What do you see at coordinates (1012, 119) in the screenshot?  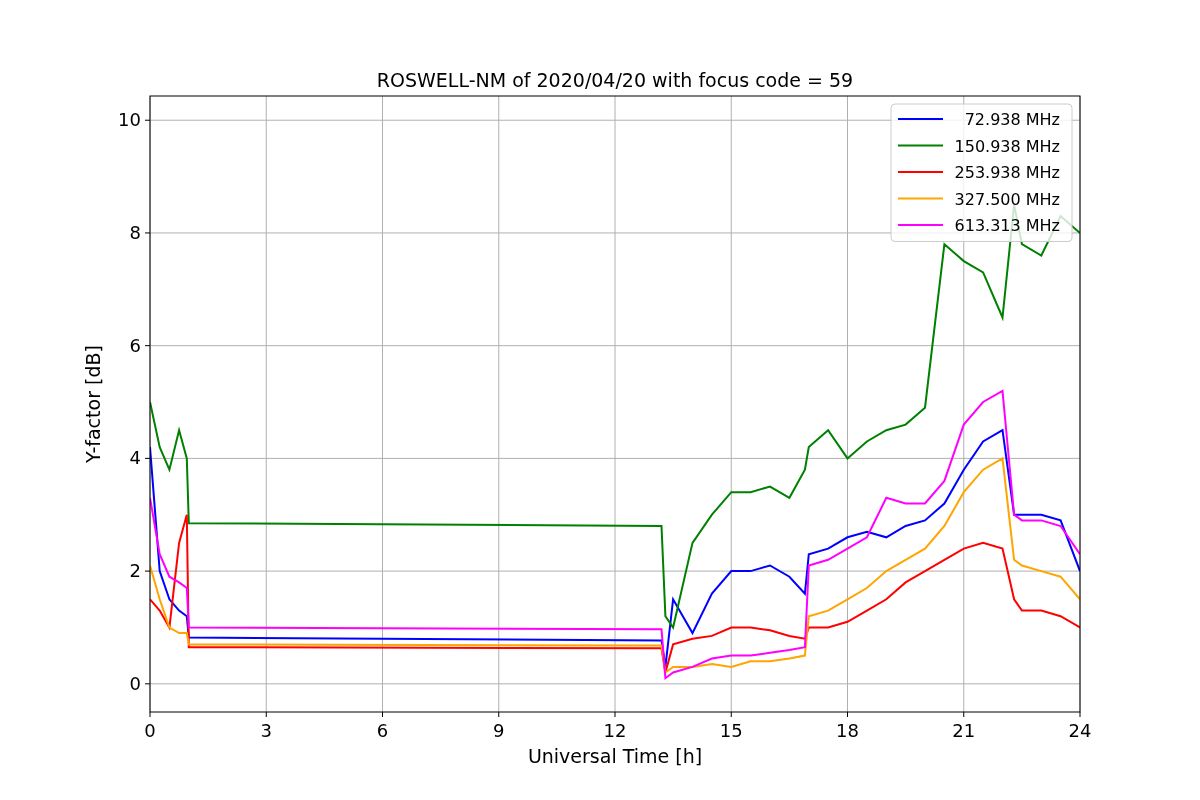 I see `legend-label: 72.938 MHz` at bounding box center [1012, 119].